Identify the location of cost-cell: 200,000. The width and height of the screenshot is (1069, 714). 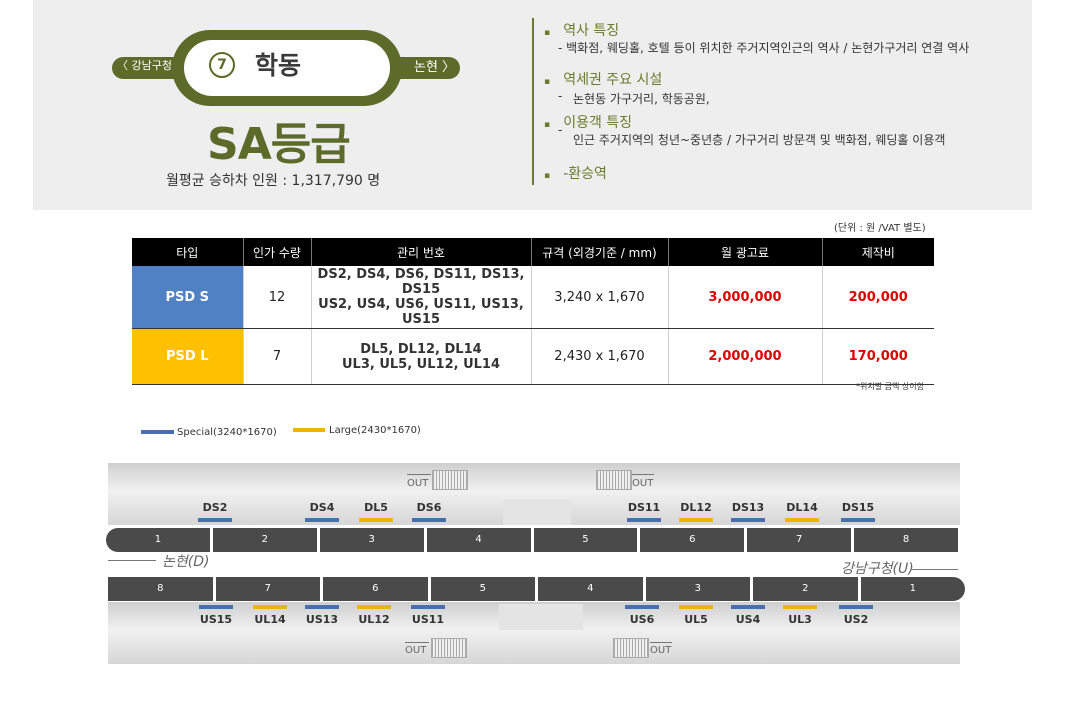
(877, 297).